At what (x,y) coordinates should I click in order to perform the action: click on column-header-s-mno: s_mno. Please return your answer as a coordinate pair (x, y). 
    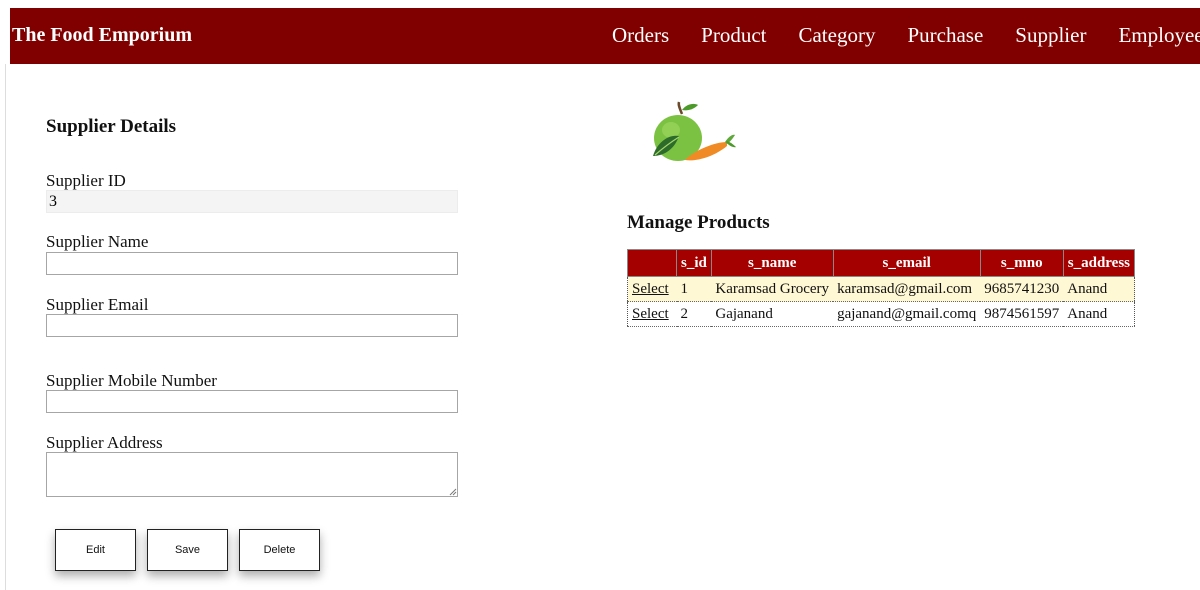
    Looking at the image, I should click on (1021, 263).